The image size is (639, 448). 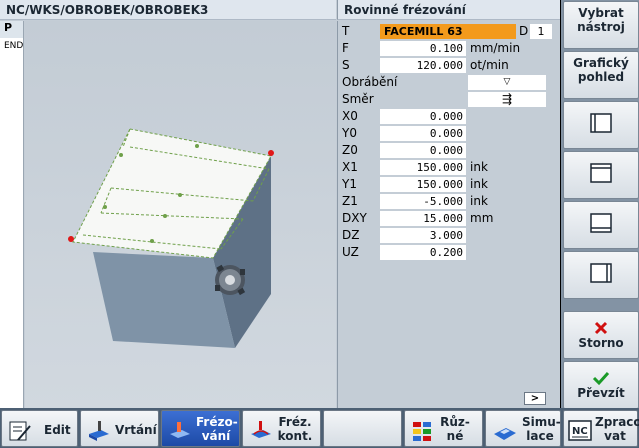 What do you see at coordinates (423, 201) in the screenshot?
I see `z1-field: -5.000` at bounding box center [423, 201].